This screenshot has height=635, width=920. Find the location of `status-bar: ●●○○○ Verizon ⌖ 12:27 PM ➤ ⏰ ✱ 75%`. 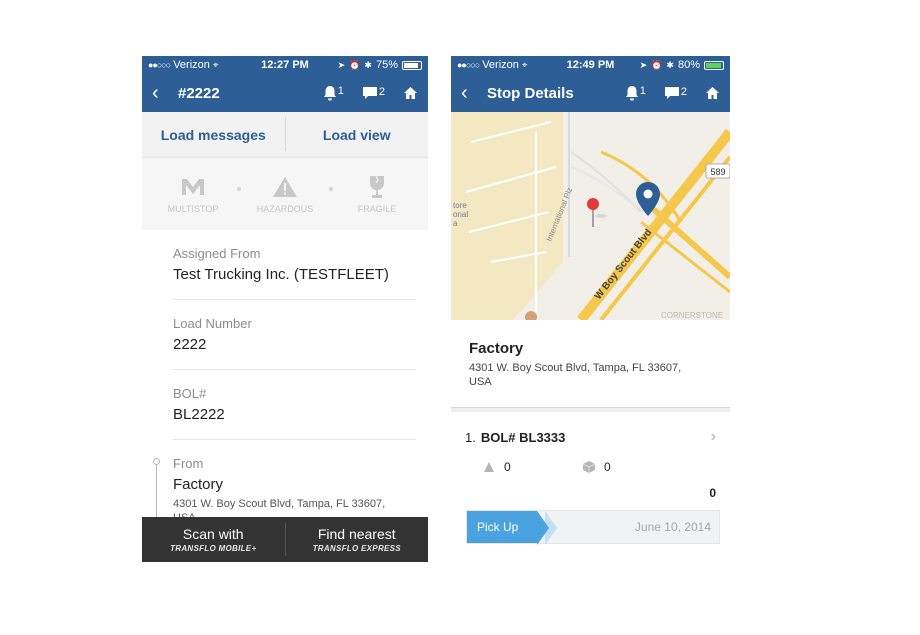

status-bar: ●●○○○ Verizon ⌖ 12:27 PM ➤ ⏰ ✱ 75% is located at coordinates (285, 65).